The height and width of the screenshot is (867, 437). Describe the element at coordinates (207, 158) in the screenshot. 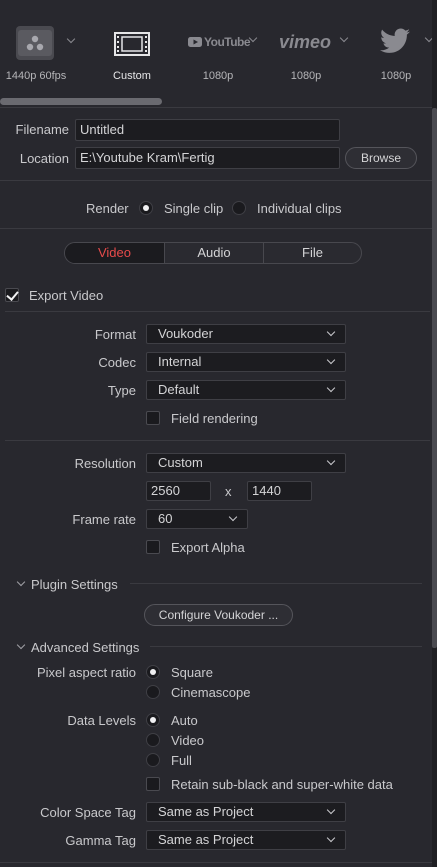

I see `location-field: E:\Youtube Kram\Fertig` at that location.